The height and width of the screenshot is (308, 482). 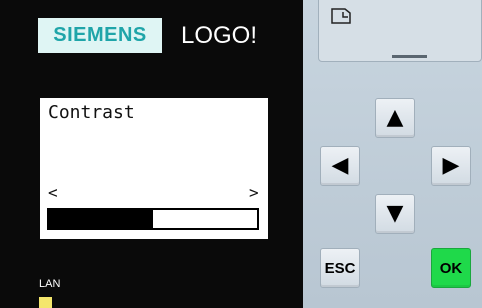 I want to click on arrow-down-icon: ▼, so click(x=395, y=213).